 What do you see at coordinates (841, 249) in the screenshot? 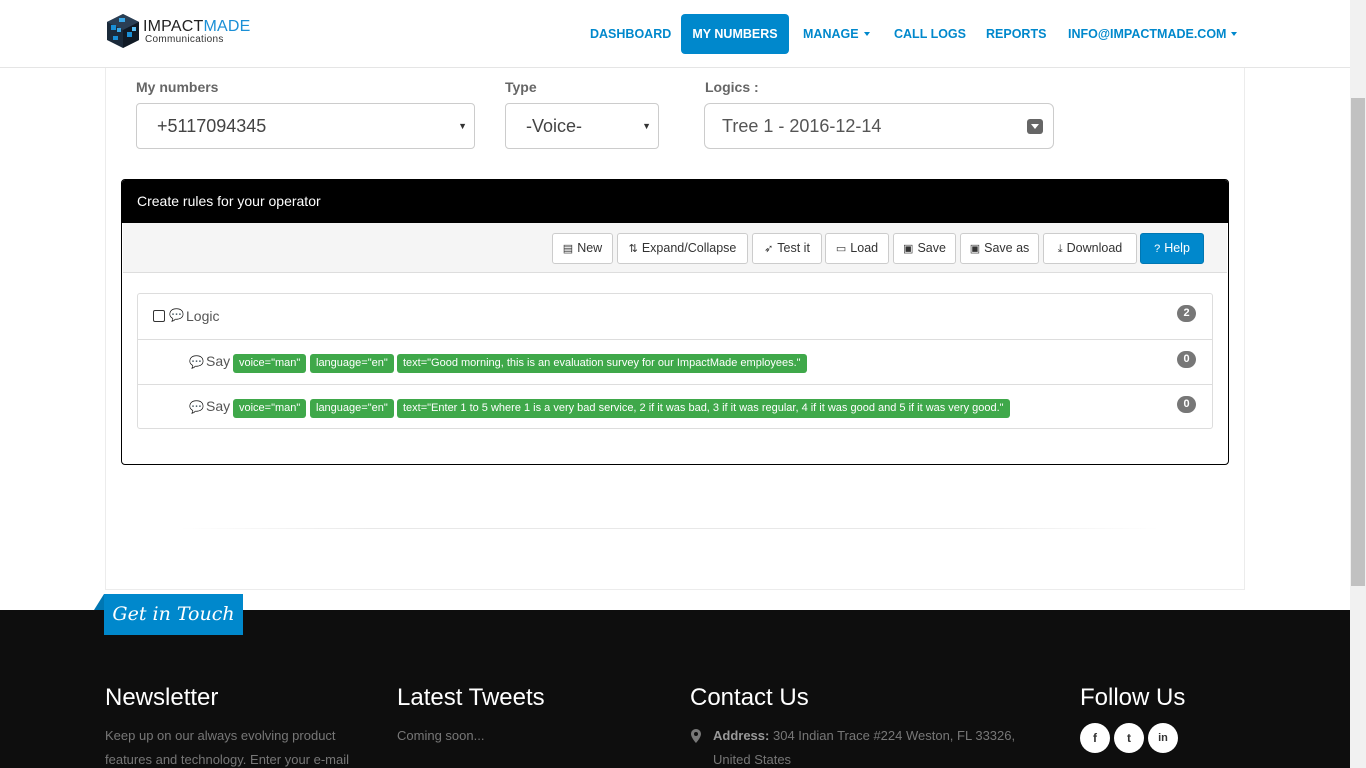
I see `folder-open-icon: ▭` at bounding box center [841, 249].